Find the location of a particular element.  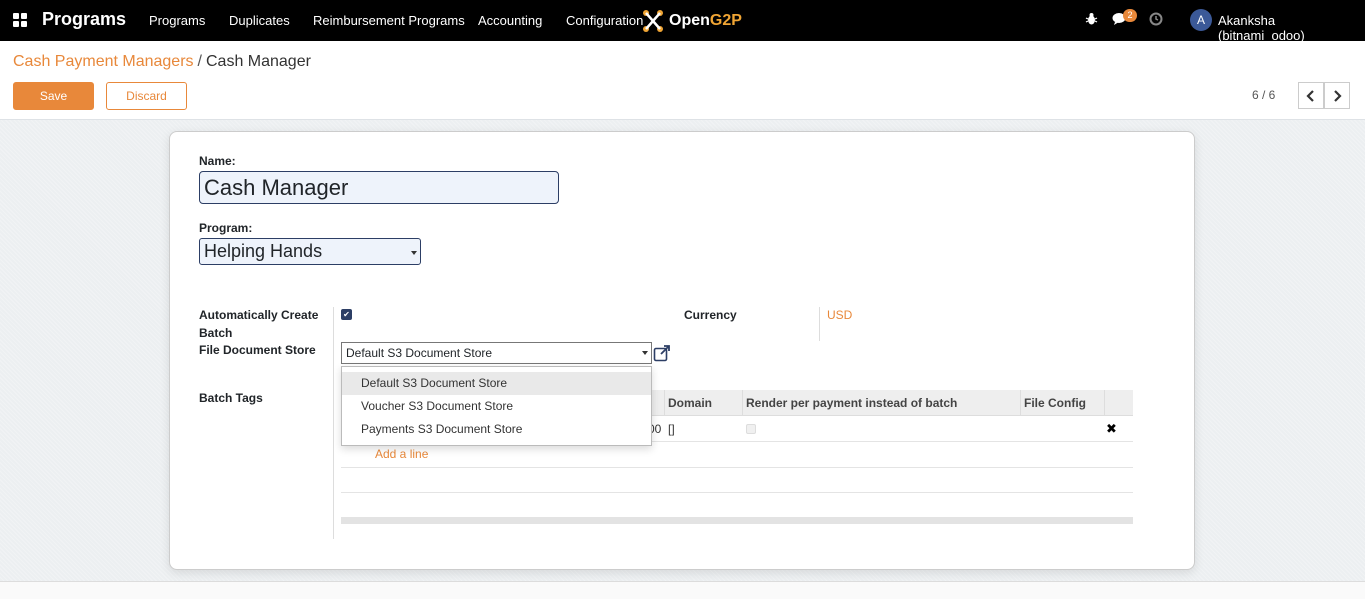

name-label: Name: is located at coordinates (217, 161).